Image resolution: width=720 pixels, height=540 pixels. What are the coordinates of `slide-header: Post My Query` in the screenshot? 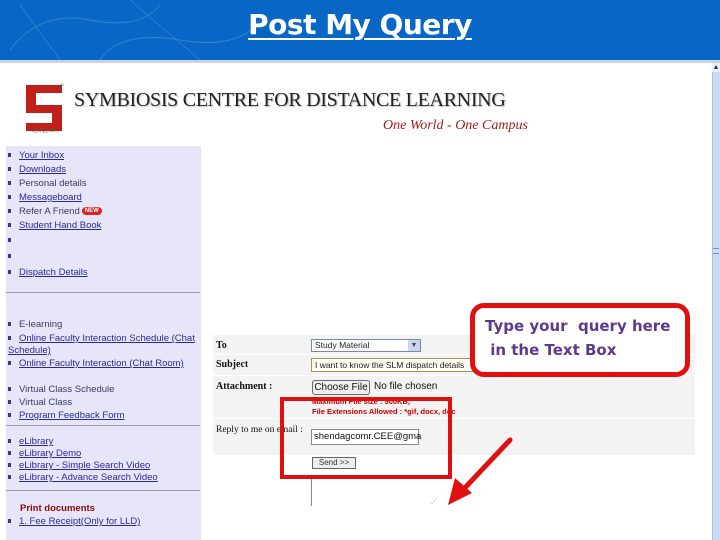 It's located at (360, 30).